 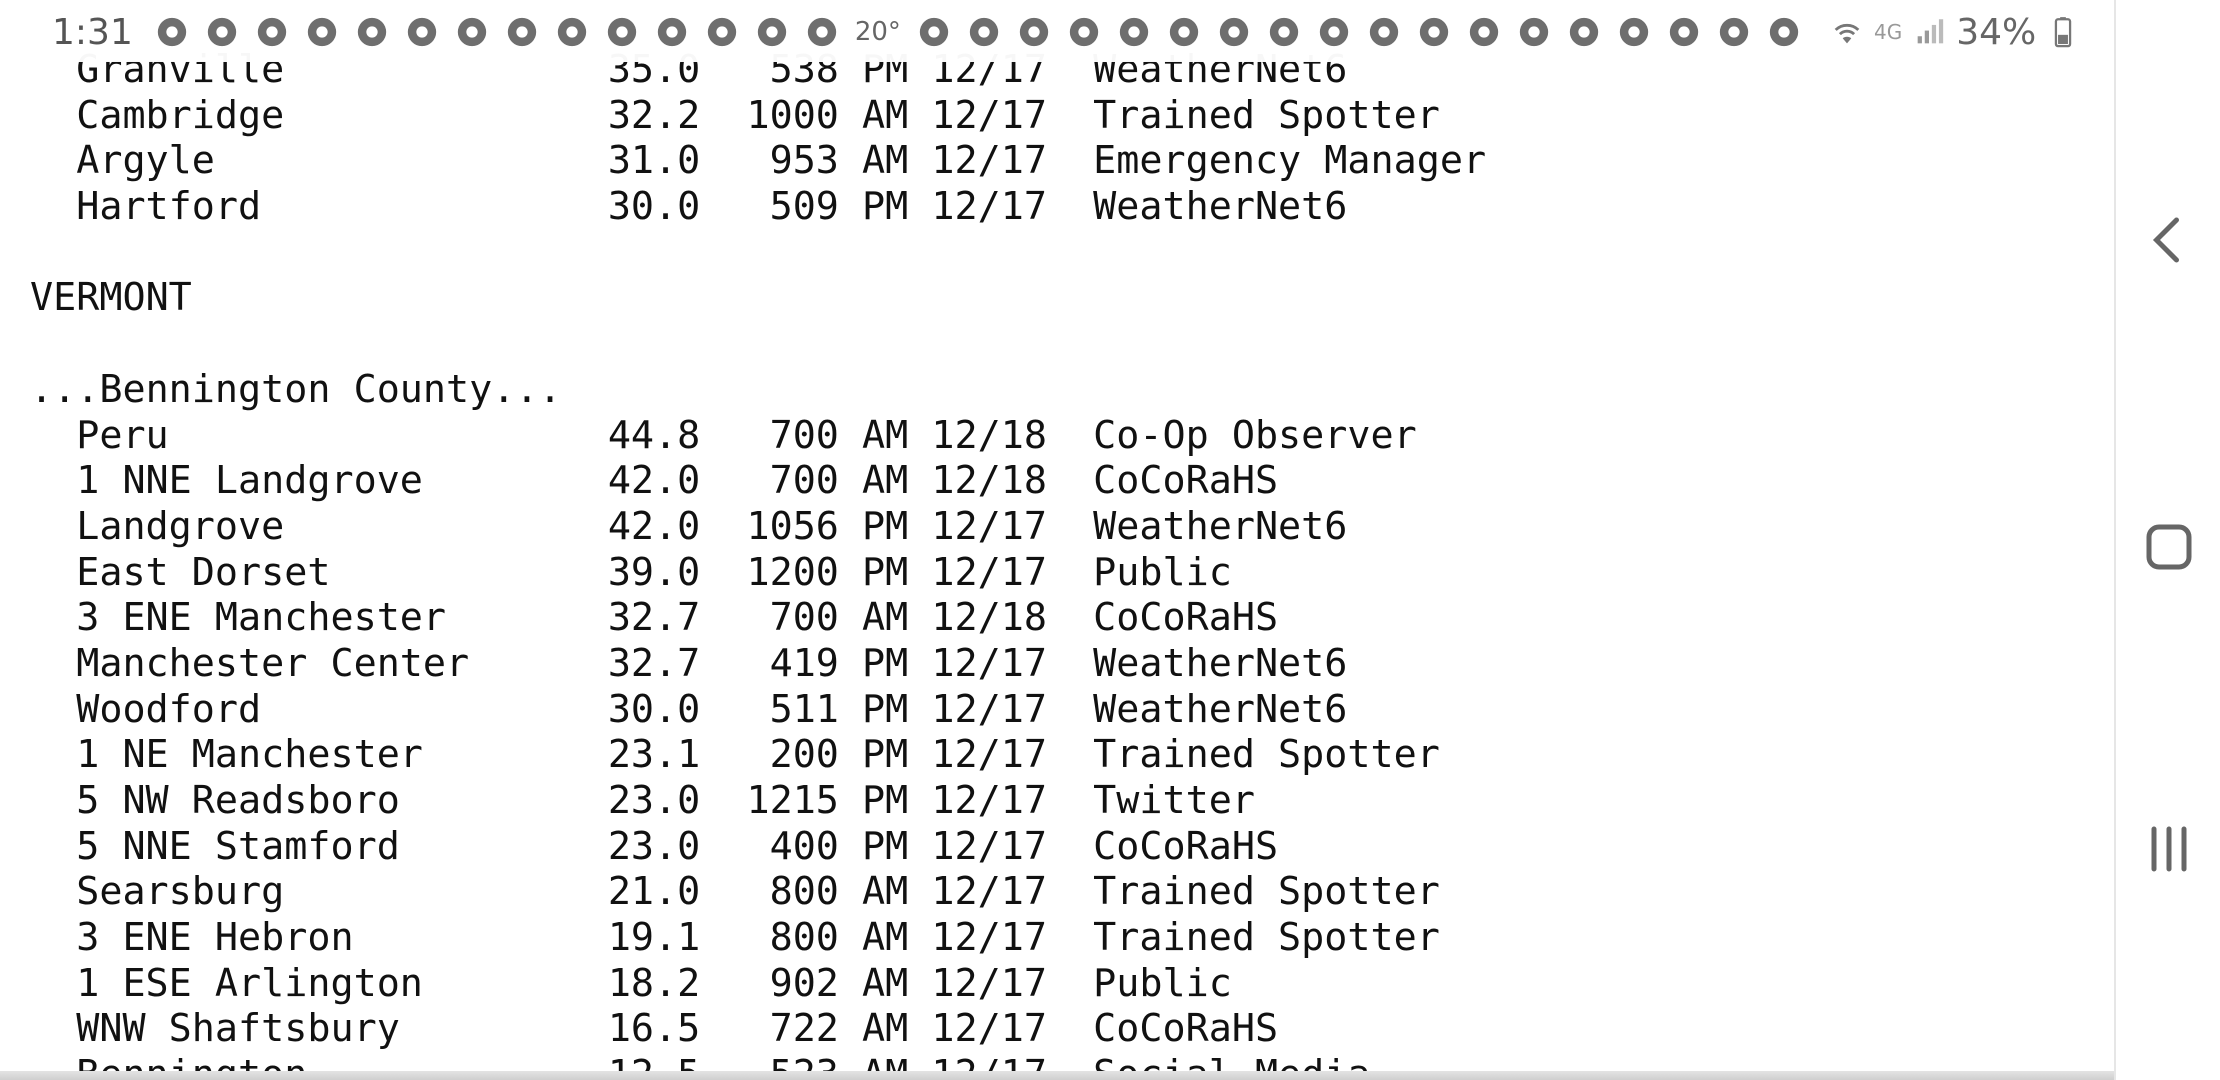 I want to click on report-time: 509, so click(x=804, y=207).